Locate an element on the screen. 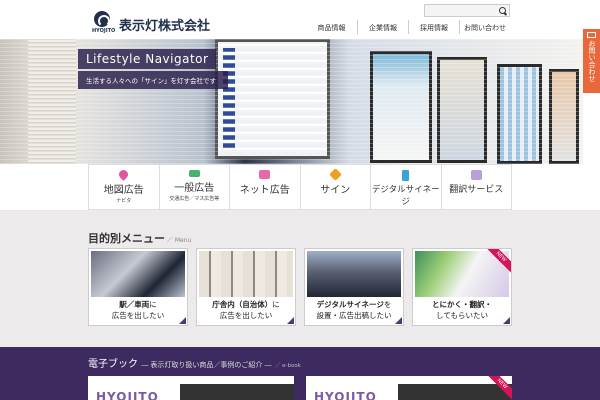 The height and width of the screenshot is (400, 600). tile-label: デジタルサイネージ is located at coordinates (405, 196).